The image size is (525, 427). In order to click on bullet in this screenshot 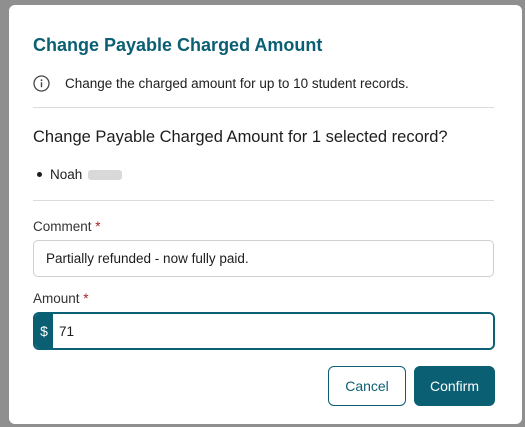, I will do `click(39, 174)`.